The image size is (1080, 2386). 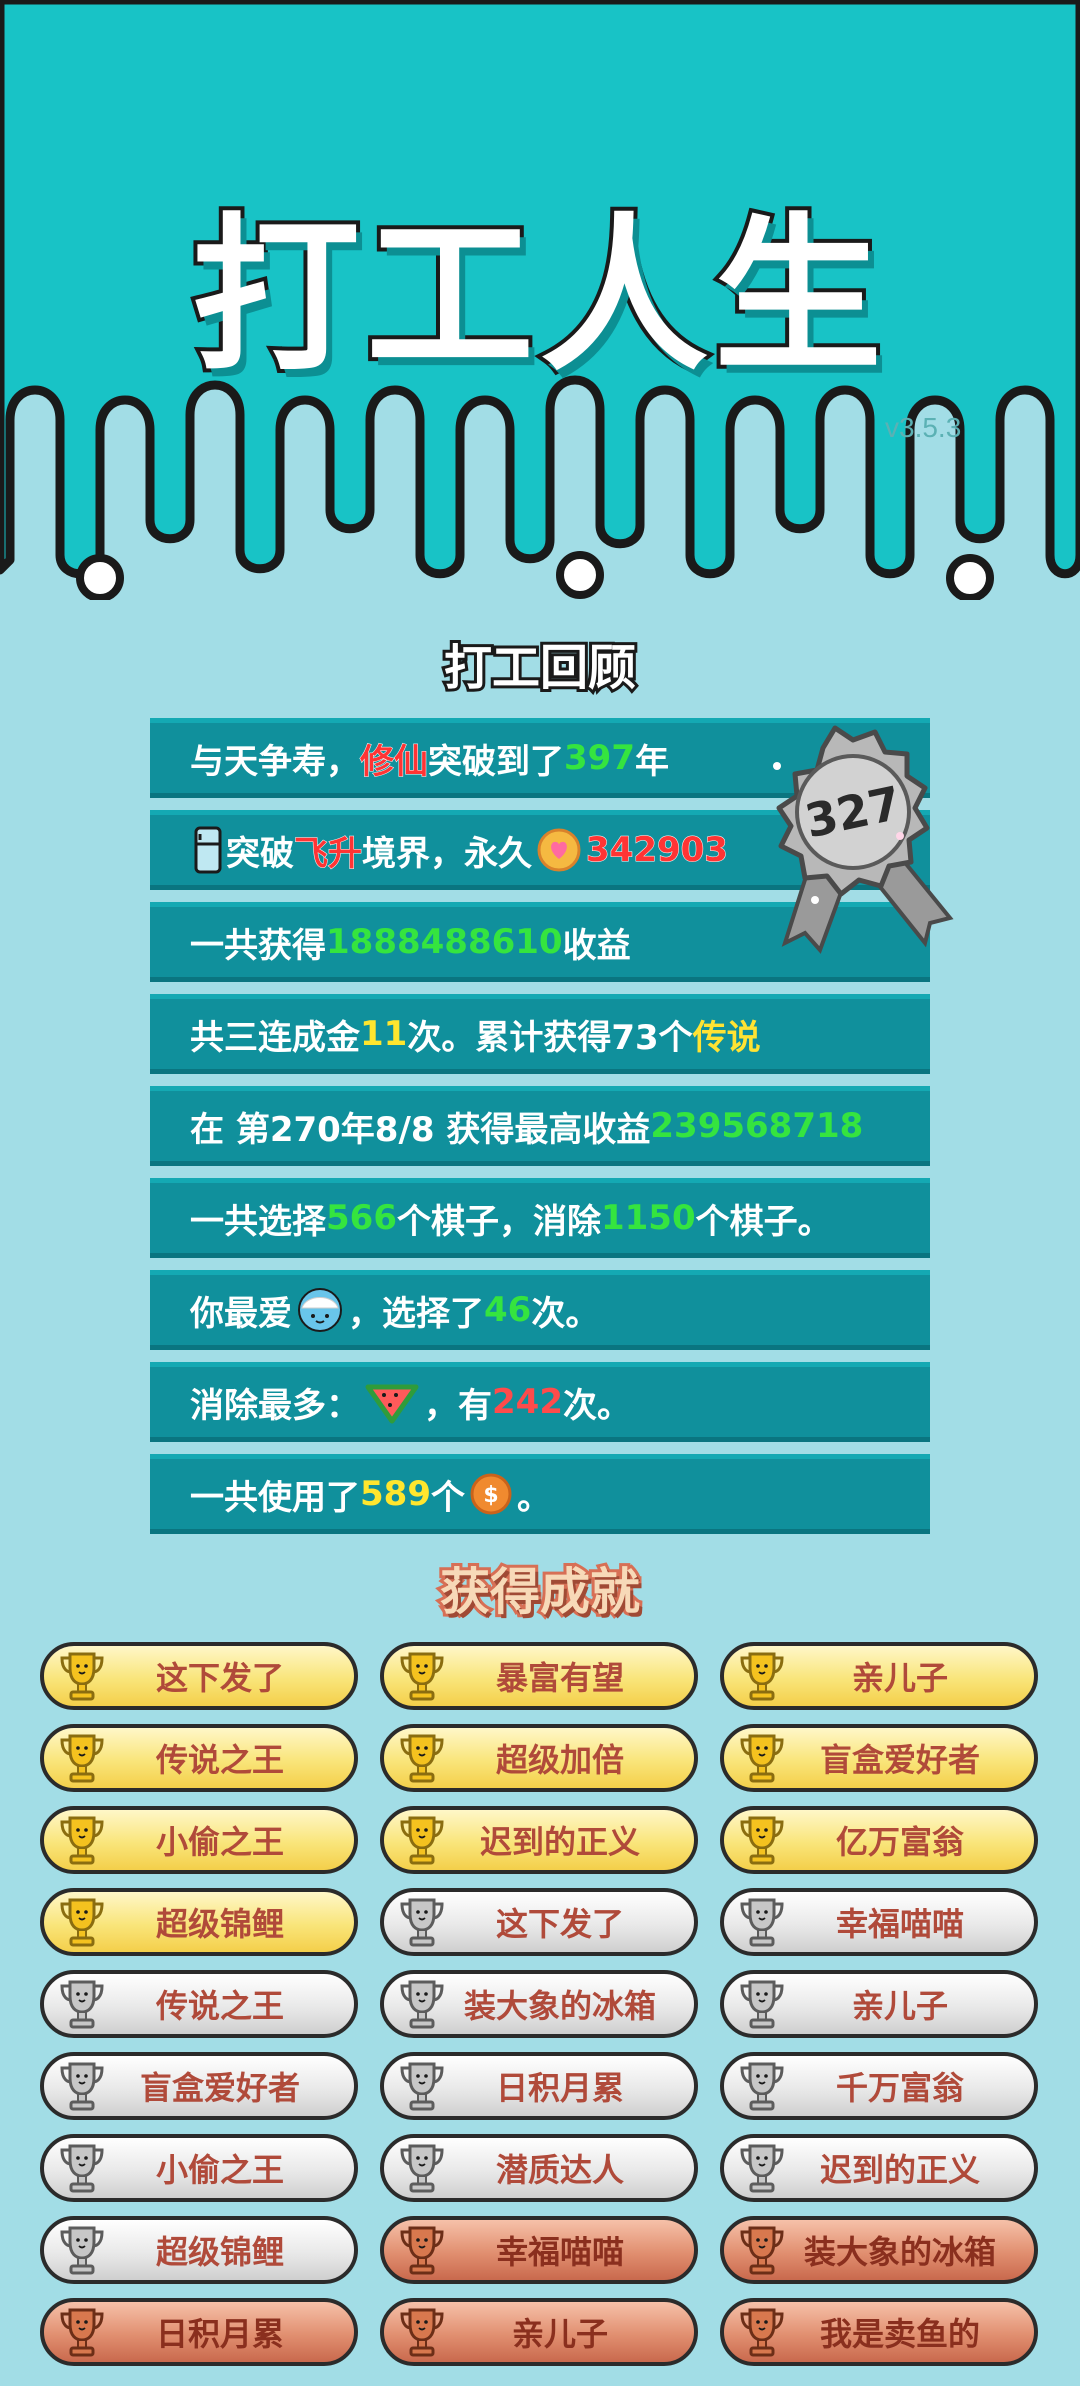 What do you see at coordinates (559, 2170) in the screenshot?
I see `achievement-label: 潜质达人` at bounding box center [559, 2170].